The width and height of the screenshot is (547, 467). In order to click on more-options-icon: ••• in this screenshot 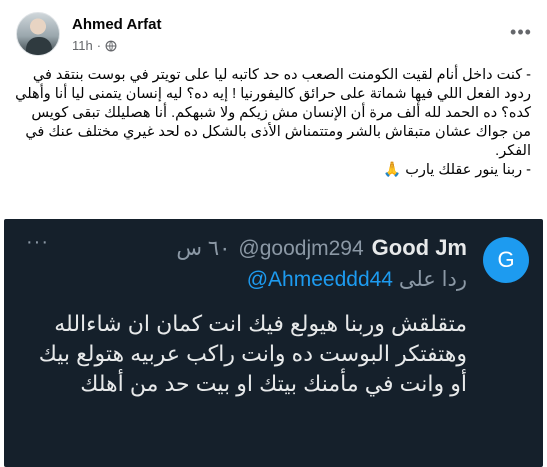, I will do `click(521, 32)`.